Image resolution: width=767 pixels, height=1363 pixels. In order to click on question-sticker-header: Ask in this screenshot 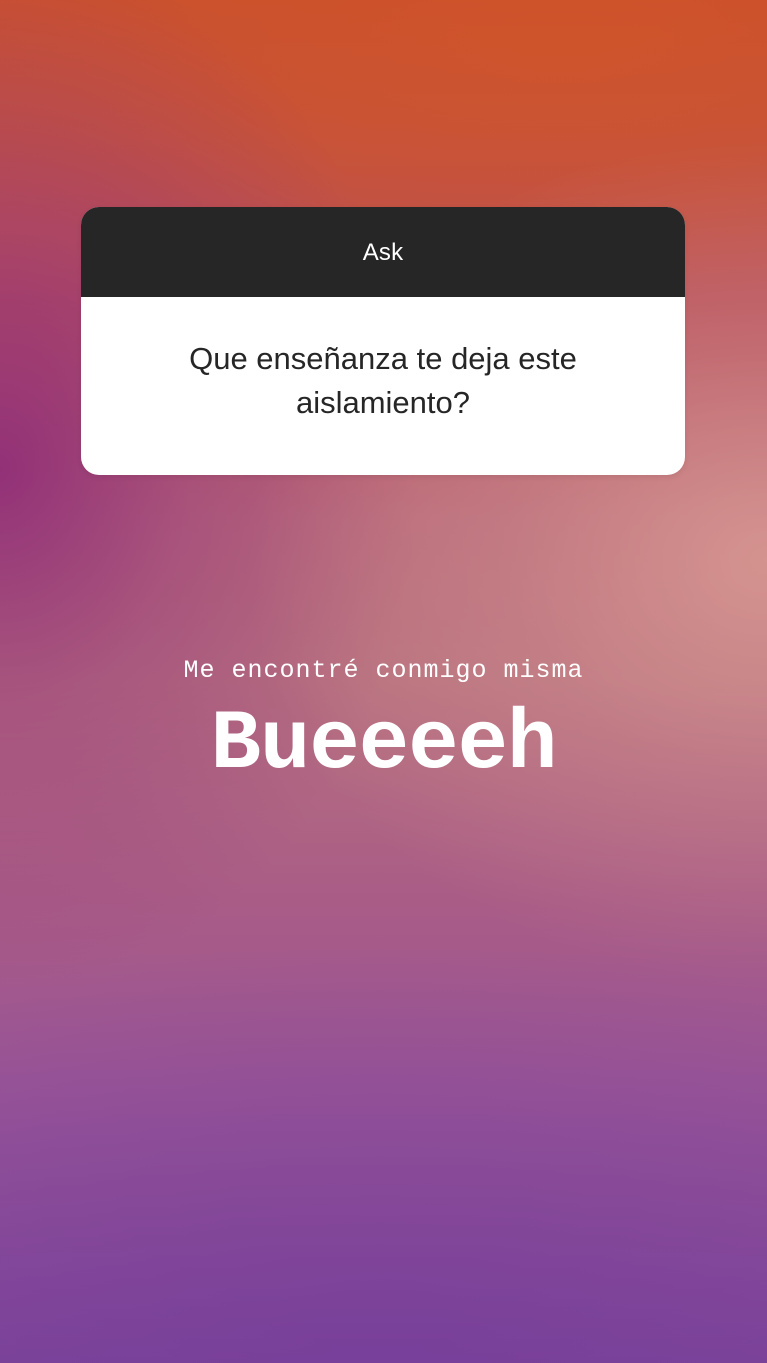, I will do `click(383, 252)`.